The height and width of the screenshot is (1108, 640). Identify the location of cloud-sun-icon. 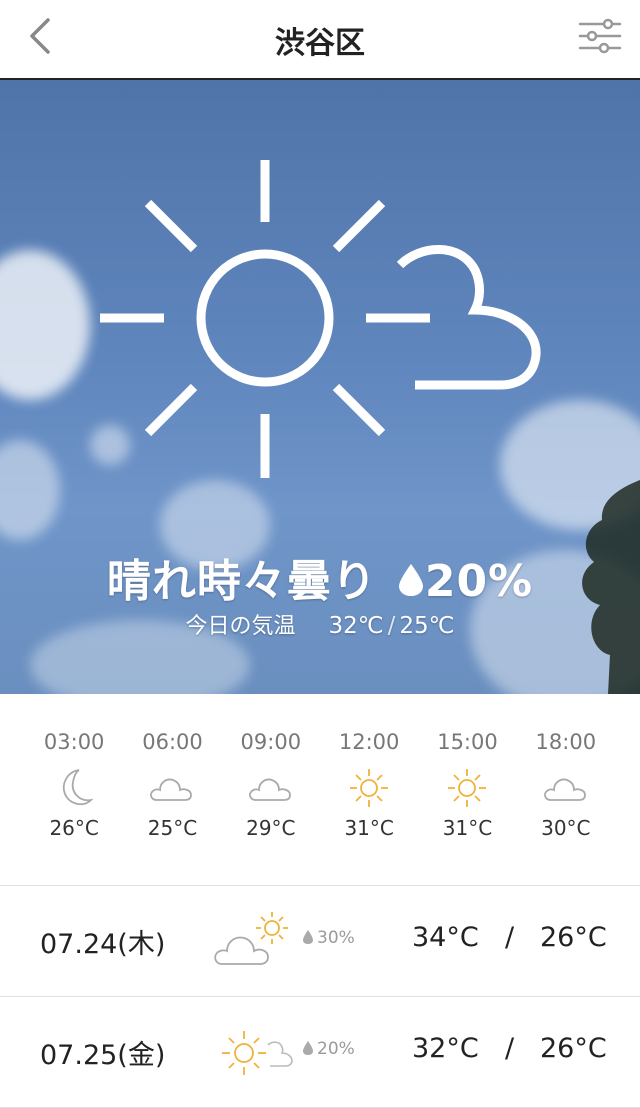
(251, 938).